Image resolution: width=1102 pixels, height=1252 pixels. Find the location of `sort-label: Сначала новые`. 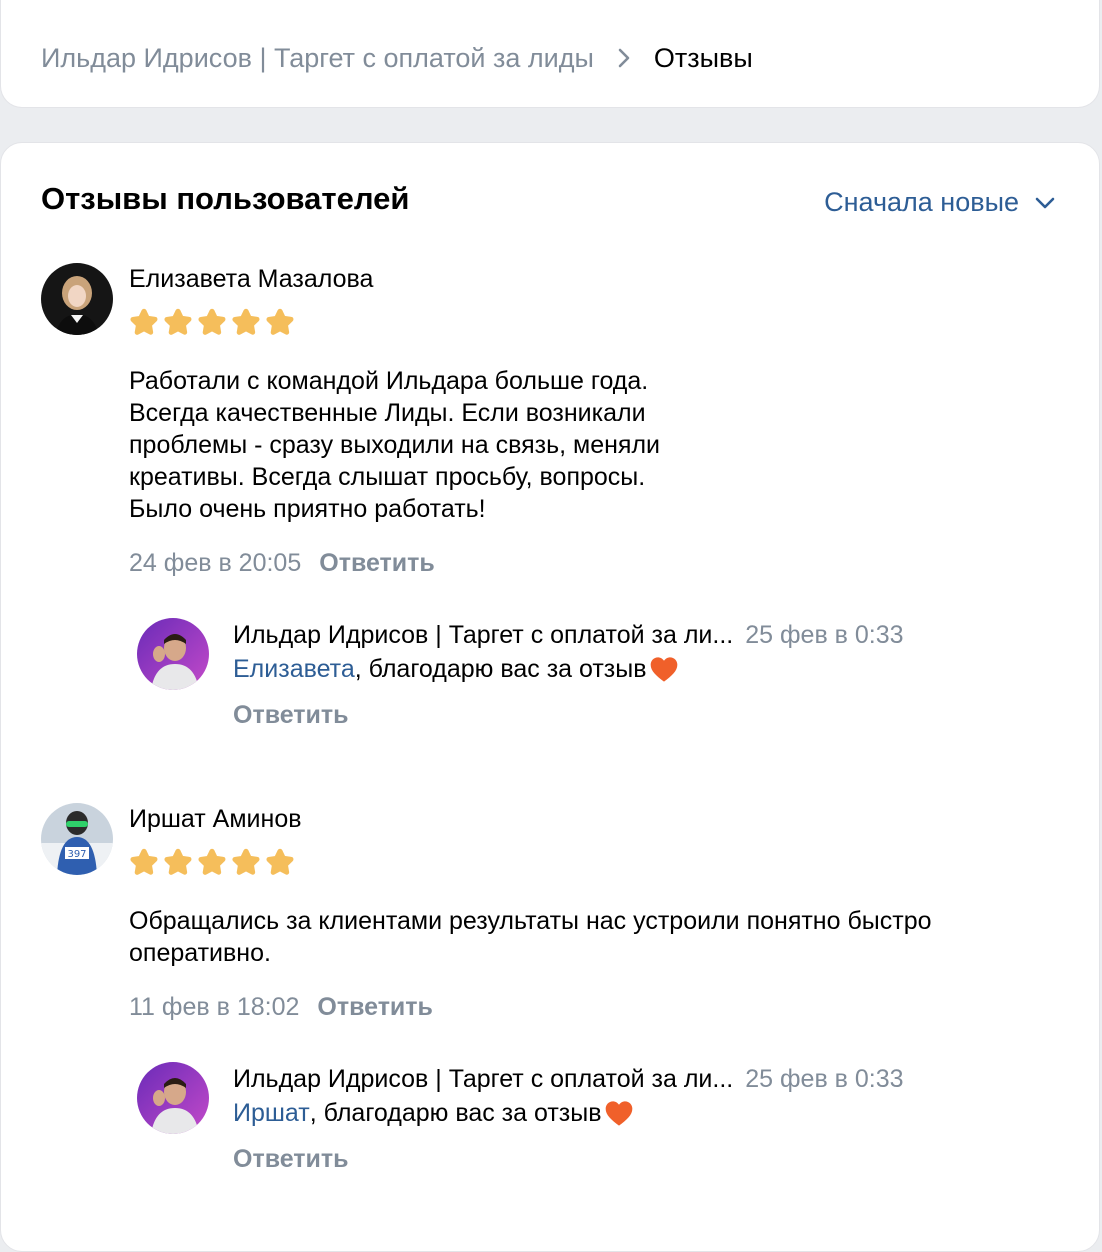

sort-label: Сначала новые is located at coordinates (921, 202).